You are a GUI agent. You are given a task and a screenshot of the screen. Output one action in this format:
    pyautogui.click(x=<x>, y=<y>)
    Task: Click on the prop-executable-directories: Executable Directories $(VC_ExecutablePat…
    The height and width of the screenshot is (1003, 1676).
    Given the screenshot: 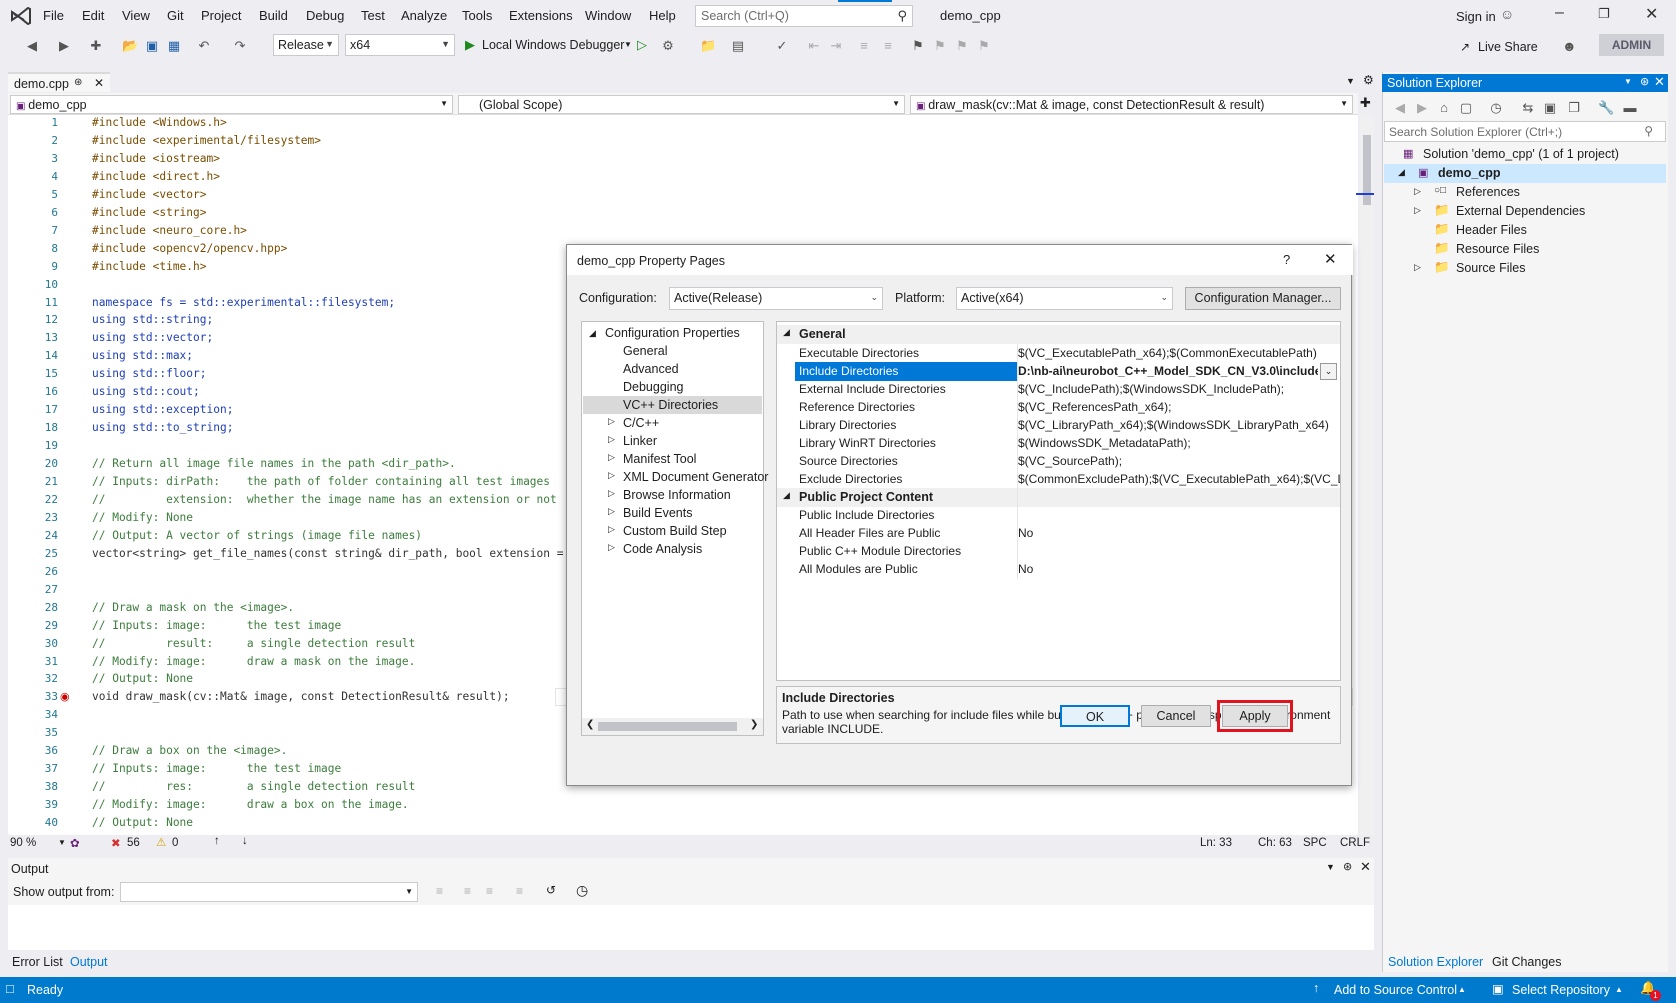 What is the action you would take?
    pyautogui.click(x=1058, y=353)
    